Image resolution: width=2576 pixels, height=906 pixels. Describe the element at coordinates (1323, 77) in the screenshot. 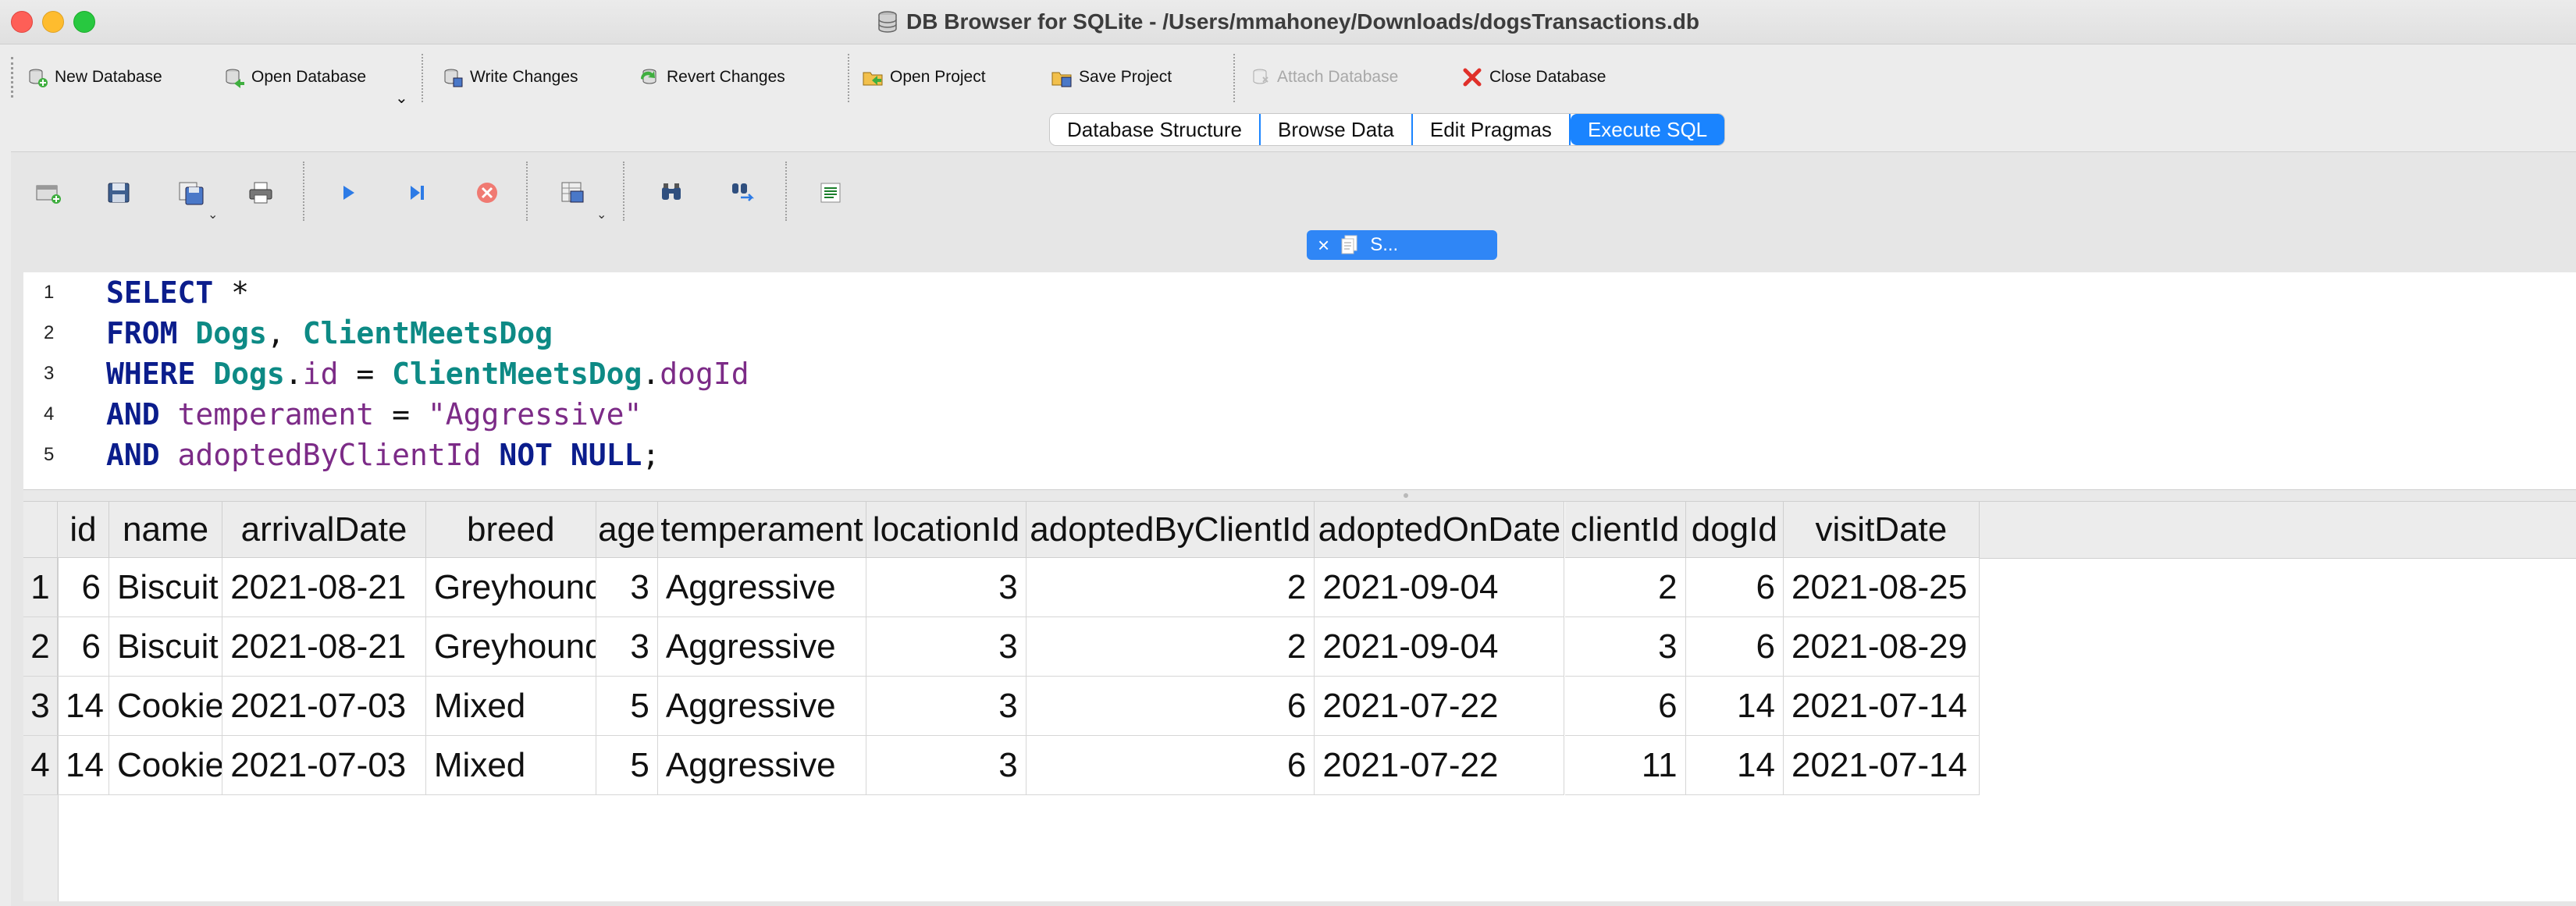

I see `attach-database-button: Attach Database` at that location.